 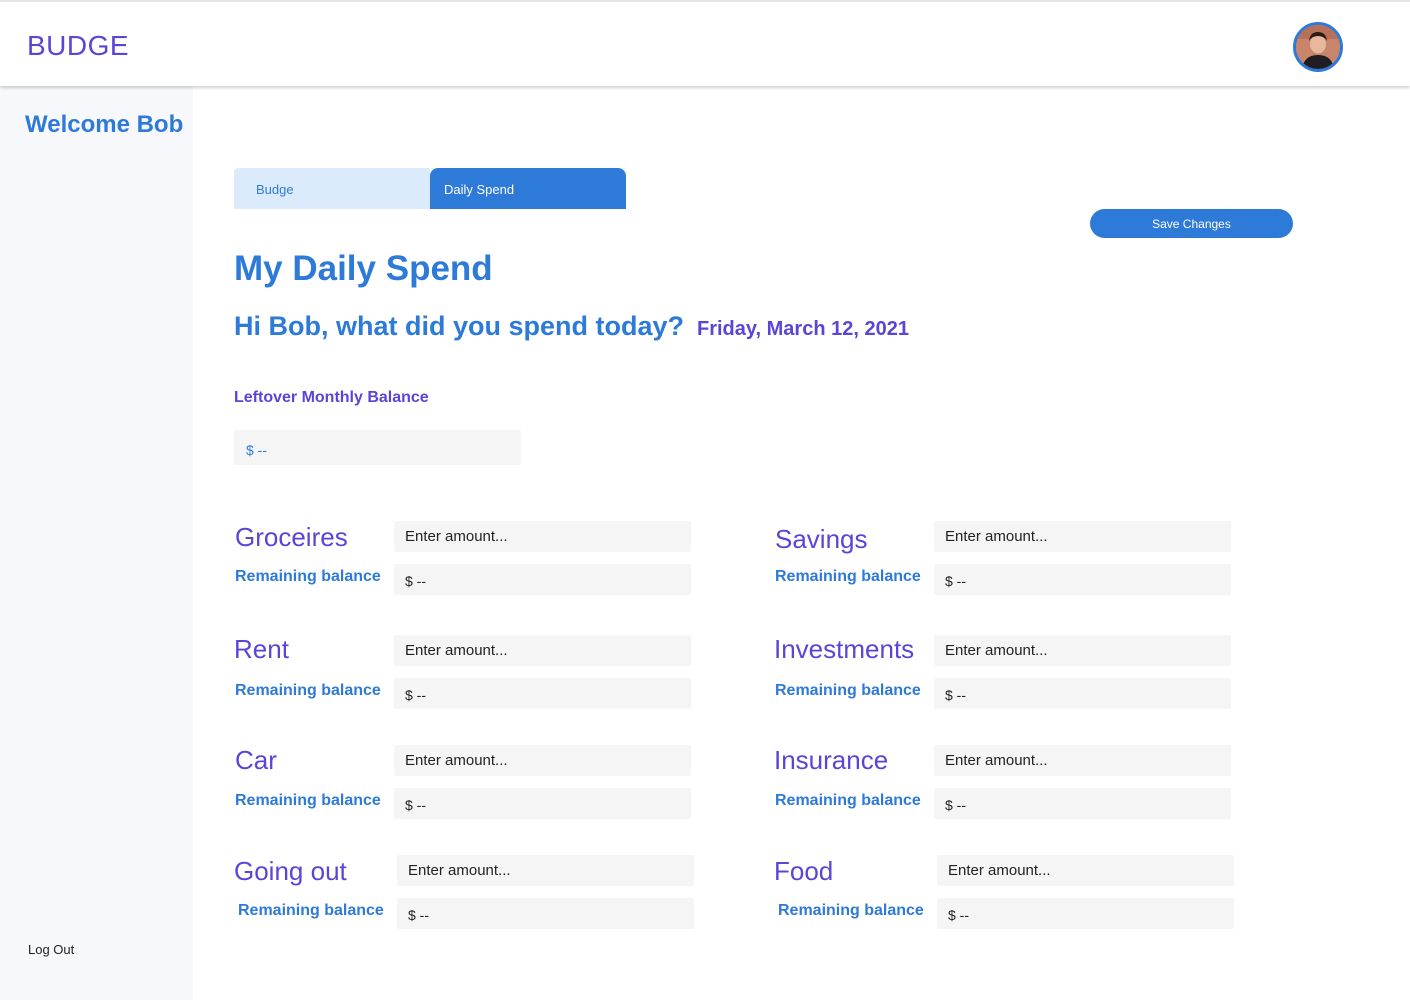 I want to click on groceries-amount-input, so click(x=542, y=536).